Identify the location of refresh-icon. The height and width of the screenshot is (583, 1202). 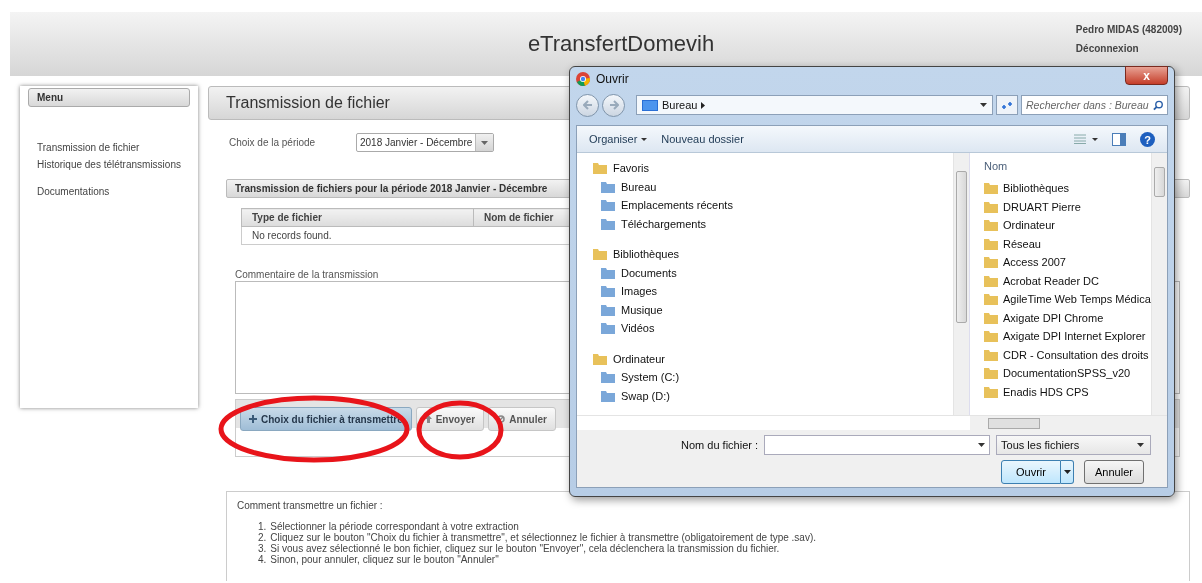
(1007, 105).